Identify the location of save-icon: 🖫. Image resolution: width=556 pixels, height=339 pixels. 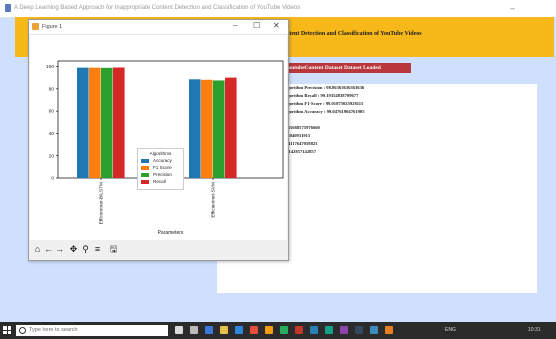
(113, 249).